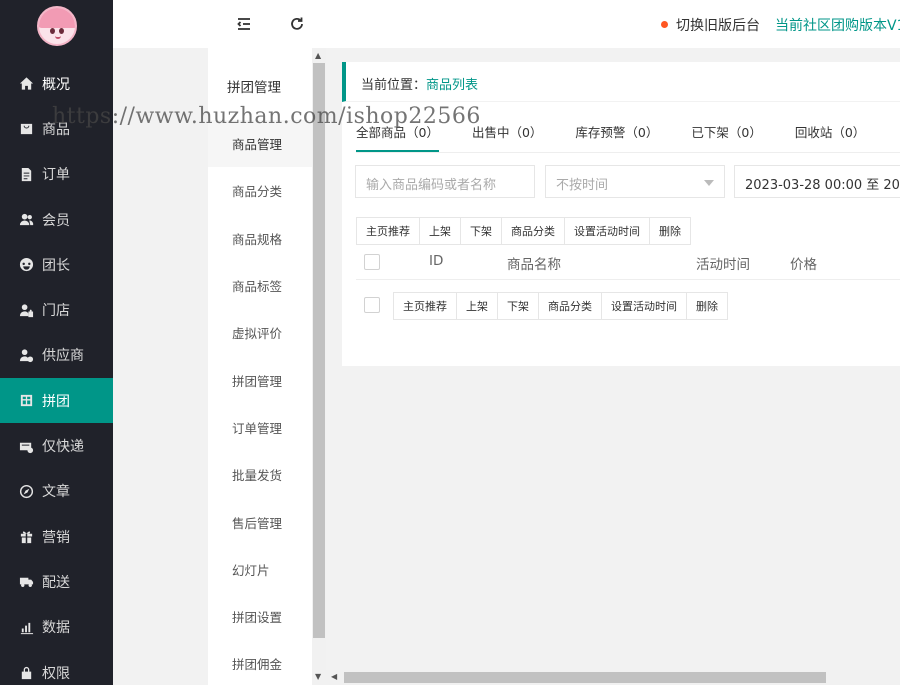  I want to click on home-icon, so click(26, 84).